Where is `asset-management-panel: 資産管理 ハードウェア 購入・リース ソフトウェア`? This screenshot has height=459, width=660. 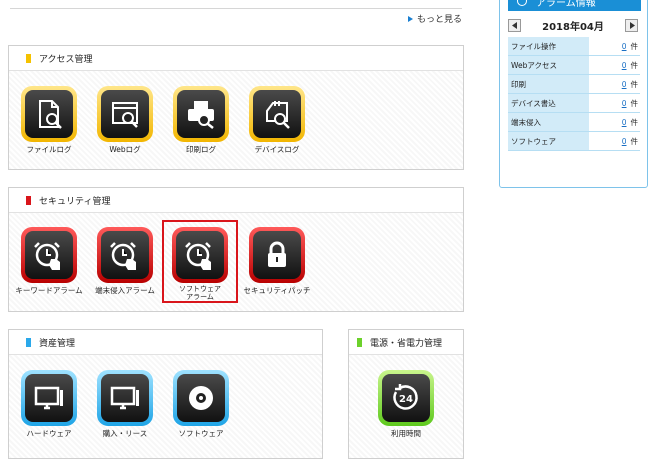
asset-management-panel: 資産管理 ハードウェア 購入・リース ソフトウェア is located at coordinates (165, 394).